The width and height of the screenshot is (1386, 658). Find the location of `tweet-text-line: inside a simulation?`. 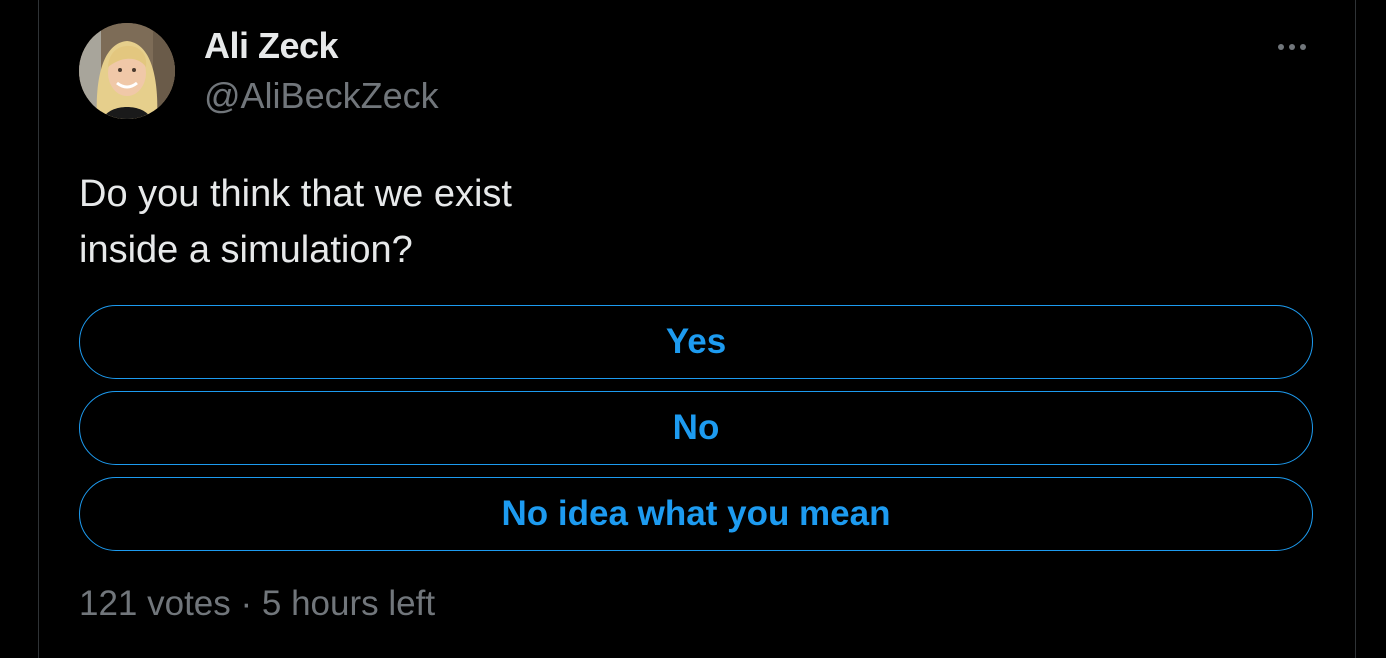

tweet-text-line: inside a simulation? is located at coordinates (246, 250).